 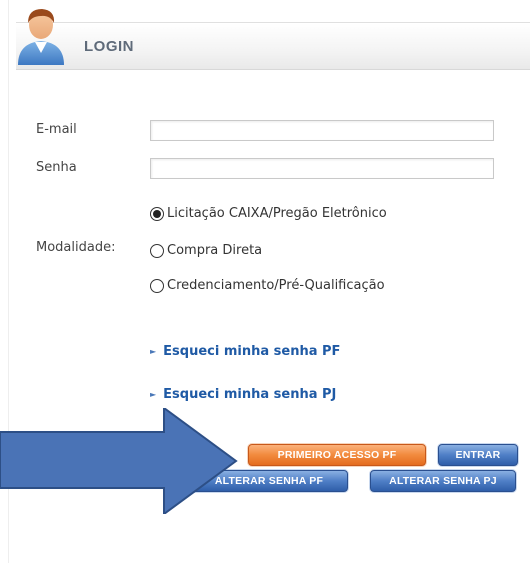 I want to click on forgot-password-pf-link: ► Esqueci minha senha PF, so click(x=245, y=351).